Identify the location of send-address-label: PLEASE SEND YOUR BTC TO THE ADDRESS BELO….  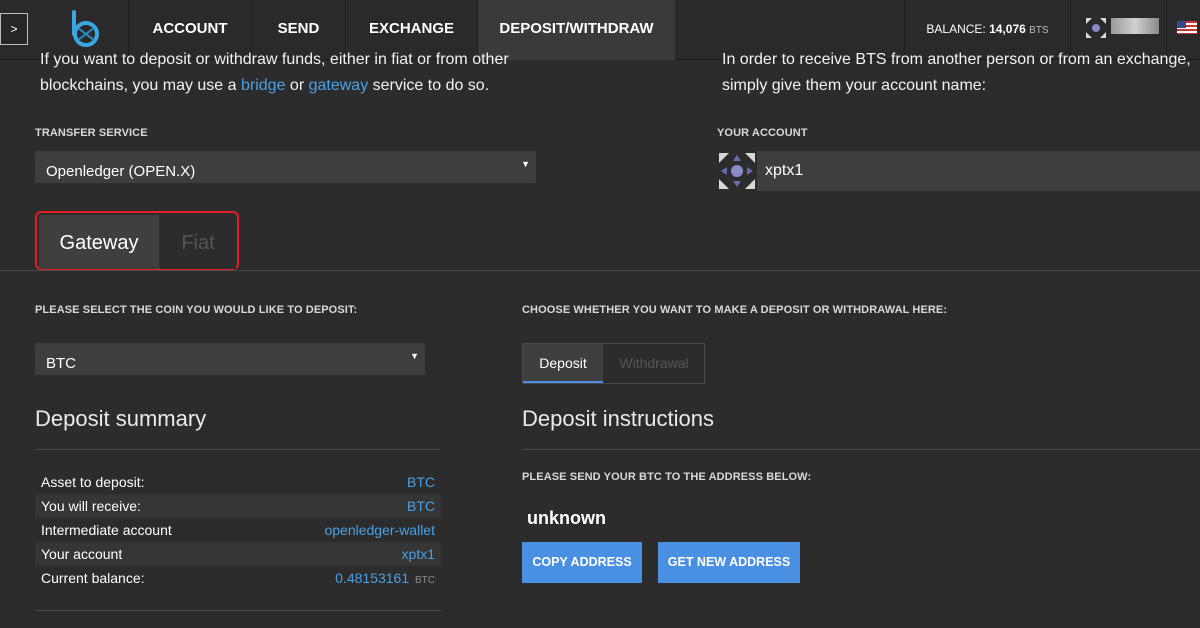
(667, 477).